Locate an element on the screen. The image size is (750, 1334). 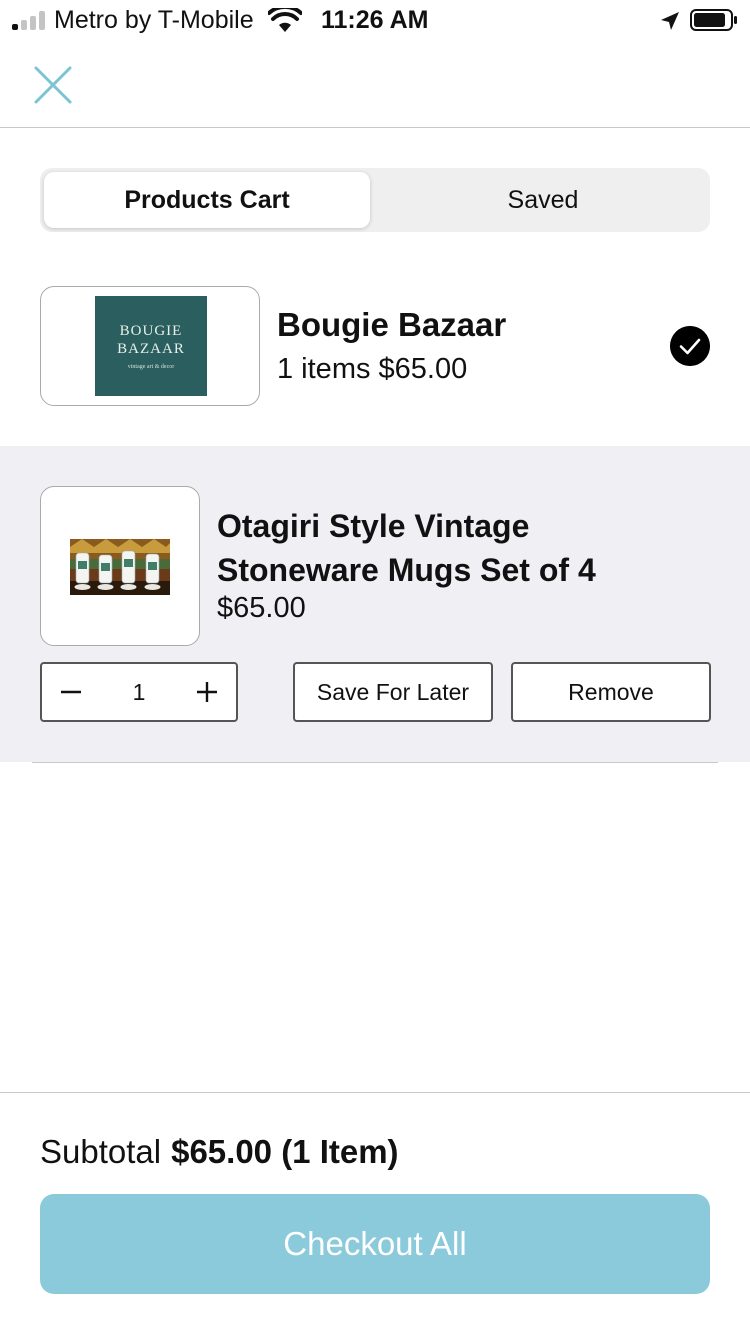
cart-segmented-control: Products Cart Saved is located at coordinates (375, 200).